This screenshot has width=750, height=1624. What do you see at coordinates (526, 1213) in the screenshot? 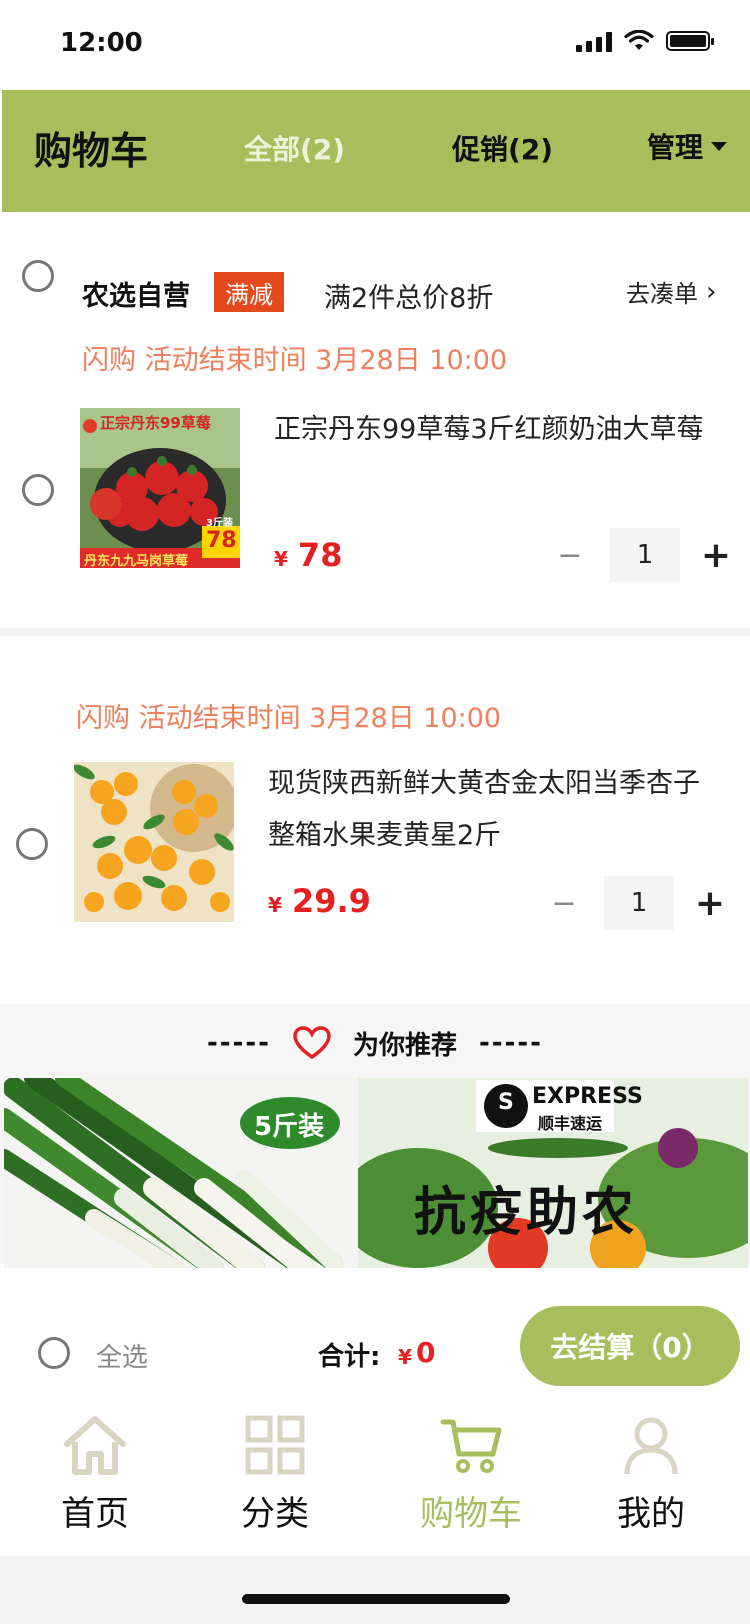
I see `card-headline: 抗疫助农` at bounding box center [526, 1213].